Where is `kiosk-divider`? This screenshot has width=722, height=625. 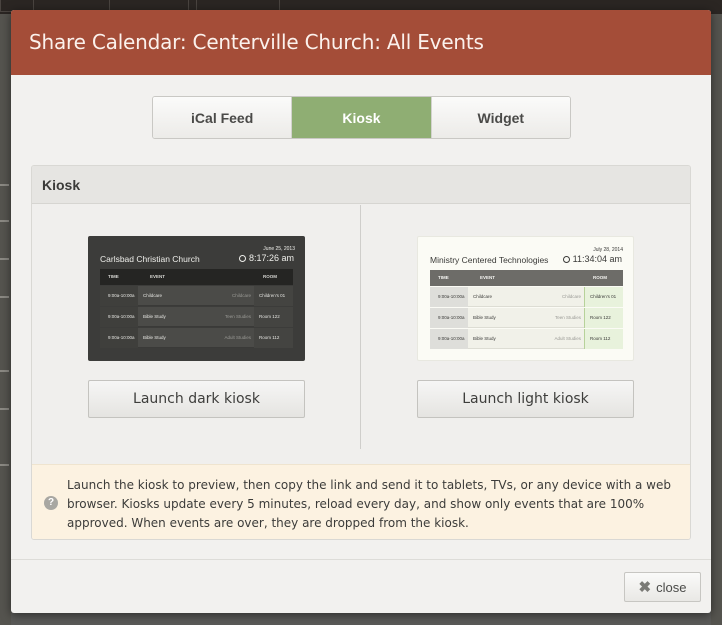
kiosk-divider is located at coordinates (360, 327).